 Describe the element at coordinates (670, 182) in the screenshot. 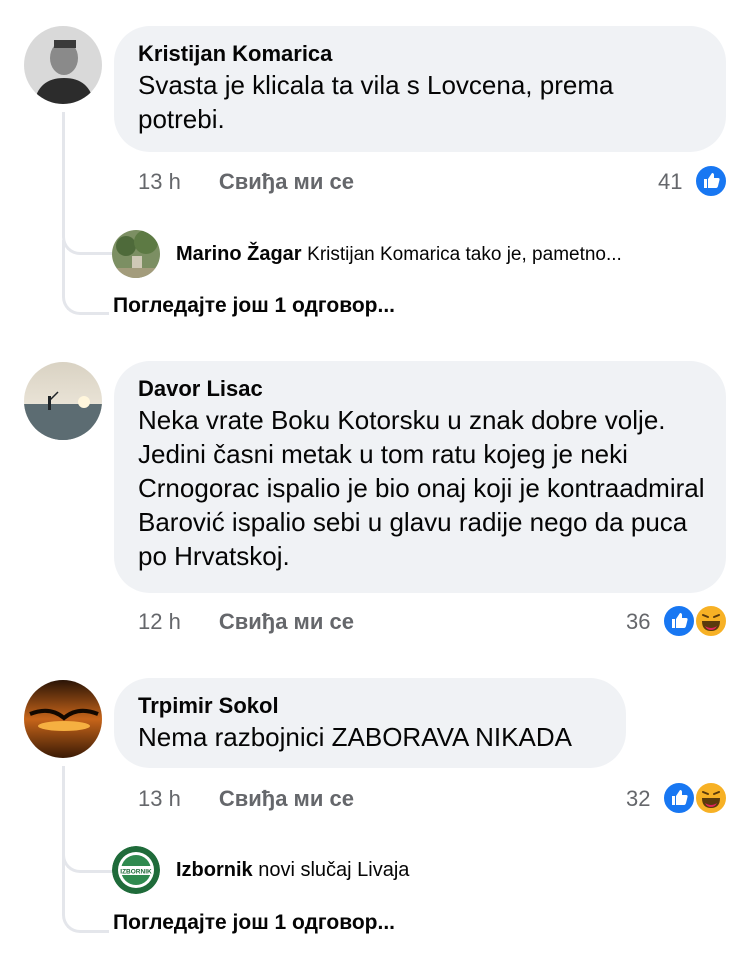

I see `reaction-count: 41` at that location.